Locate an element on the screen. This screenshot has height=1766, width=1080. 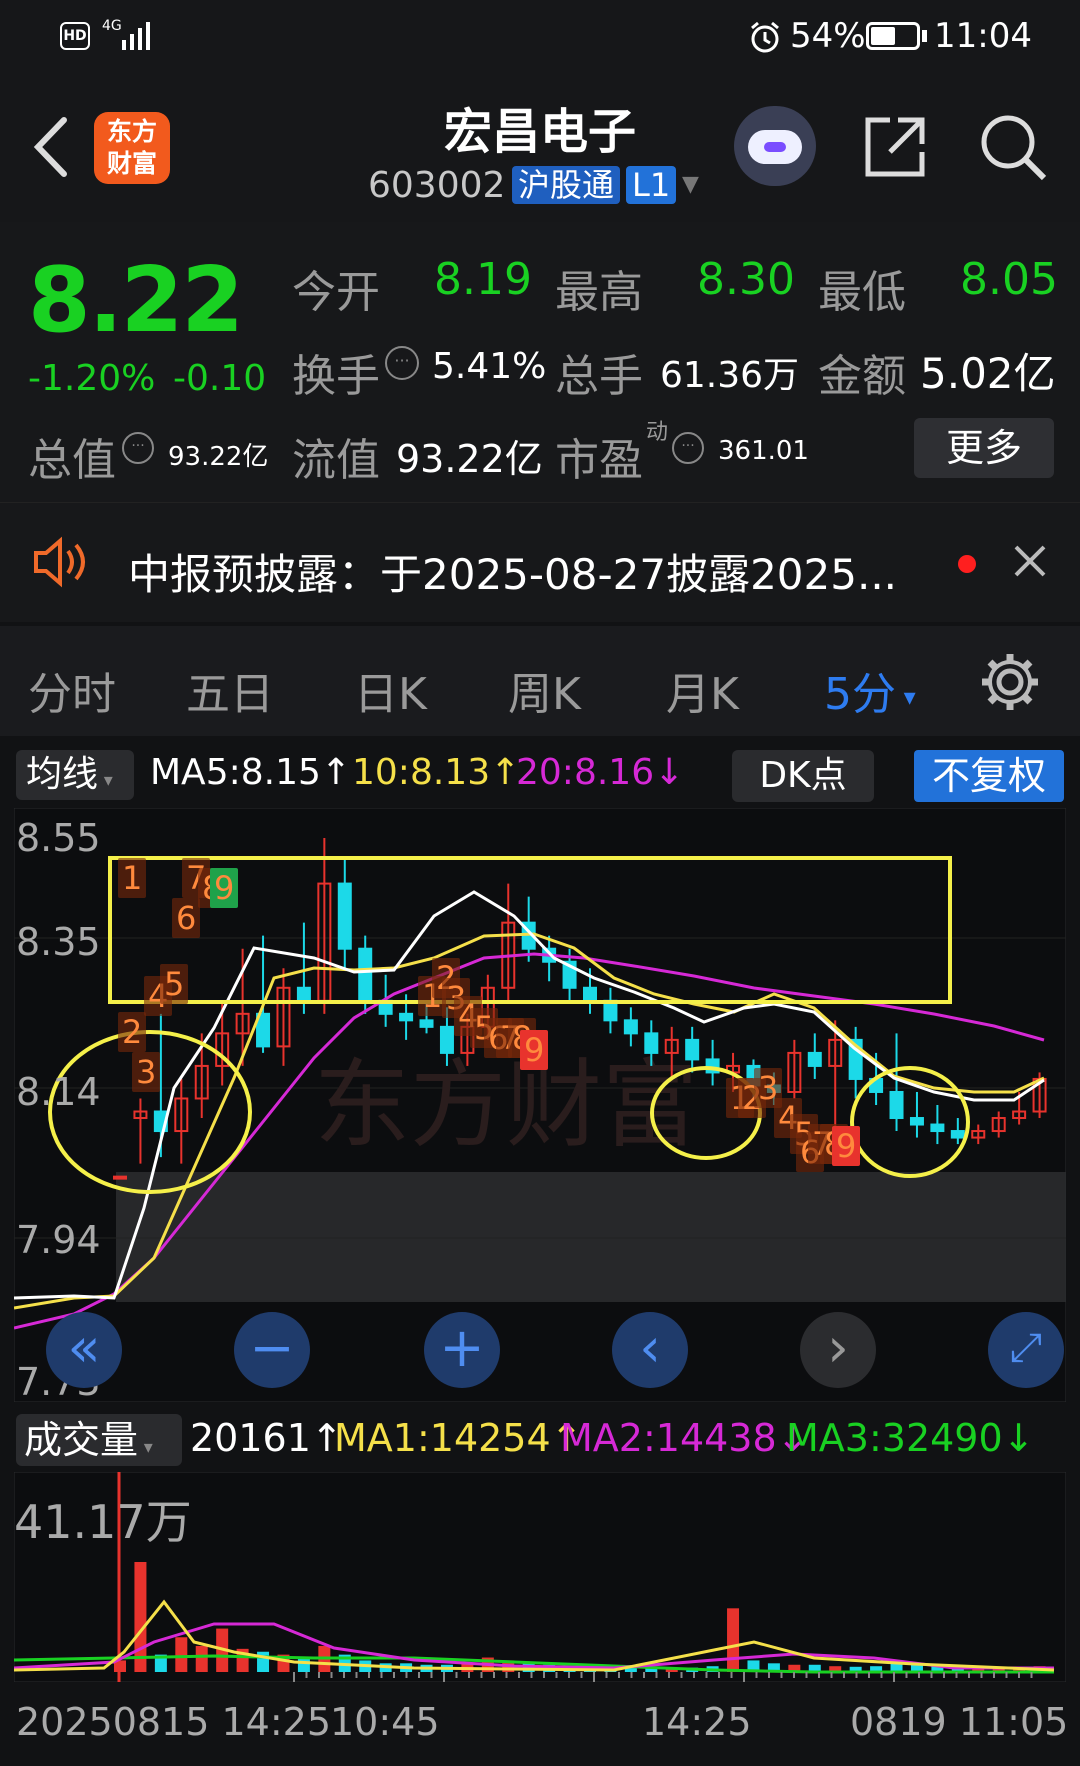
alarm-icon is located at coordinates (765, 37).